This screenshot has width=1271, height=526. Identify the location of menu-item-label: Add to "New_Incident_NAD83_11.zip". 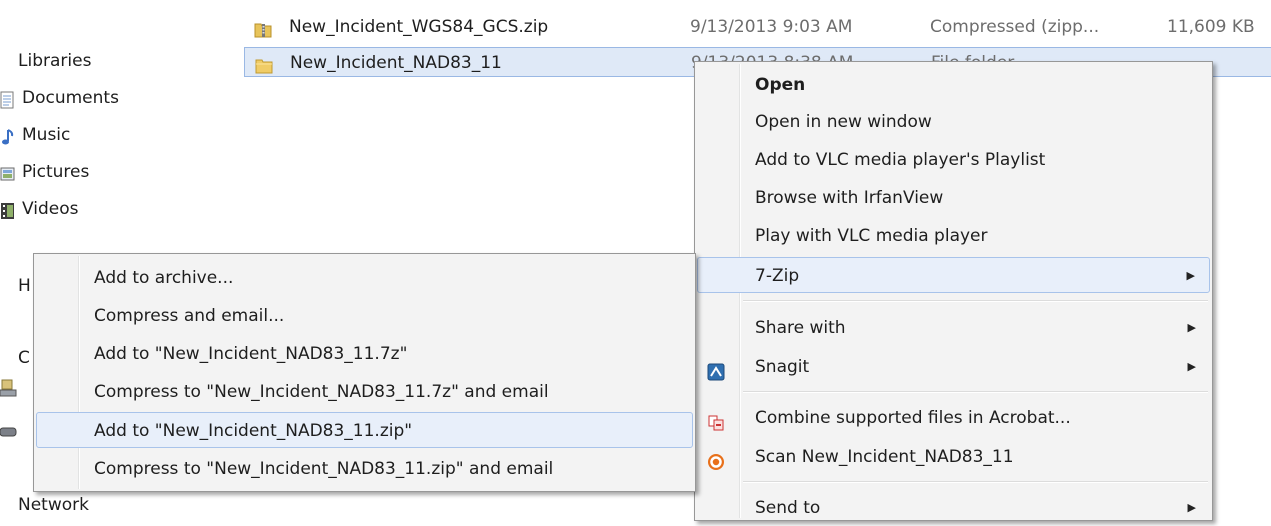
(253, 431).